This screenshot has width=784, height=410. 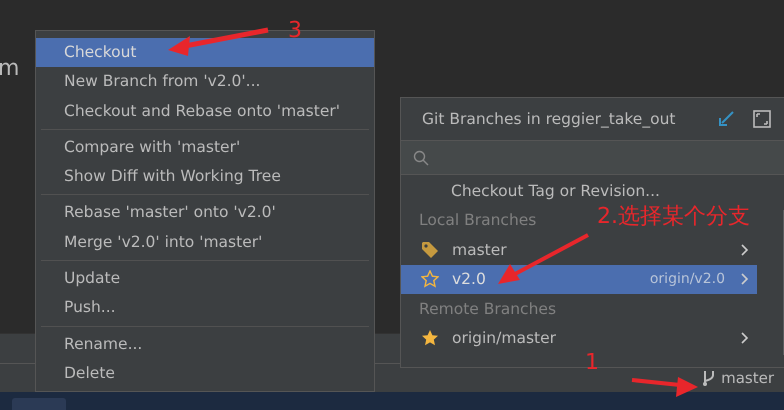 I want to click on branch-name: v2.0, so click(x=469, y=279).